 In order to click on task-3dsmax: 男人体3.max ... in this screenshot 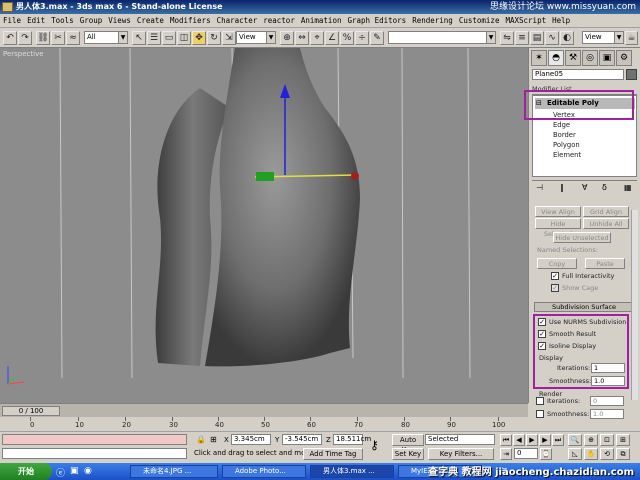, I will do `click(352, 471)`.